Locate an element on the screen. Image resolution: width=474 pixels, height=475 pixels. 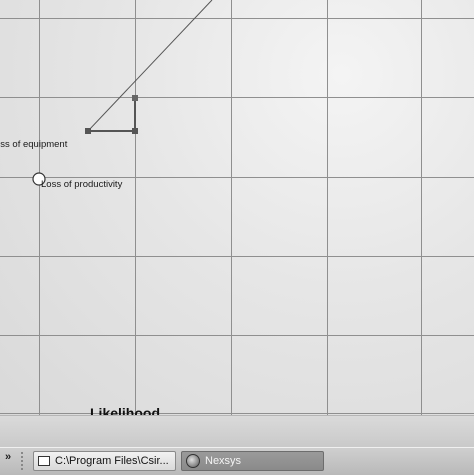
taskbar-overflow-button: » is located at coordinates (8, 457).